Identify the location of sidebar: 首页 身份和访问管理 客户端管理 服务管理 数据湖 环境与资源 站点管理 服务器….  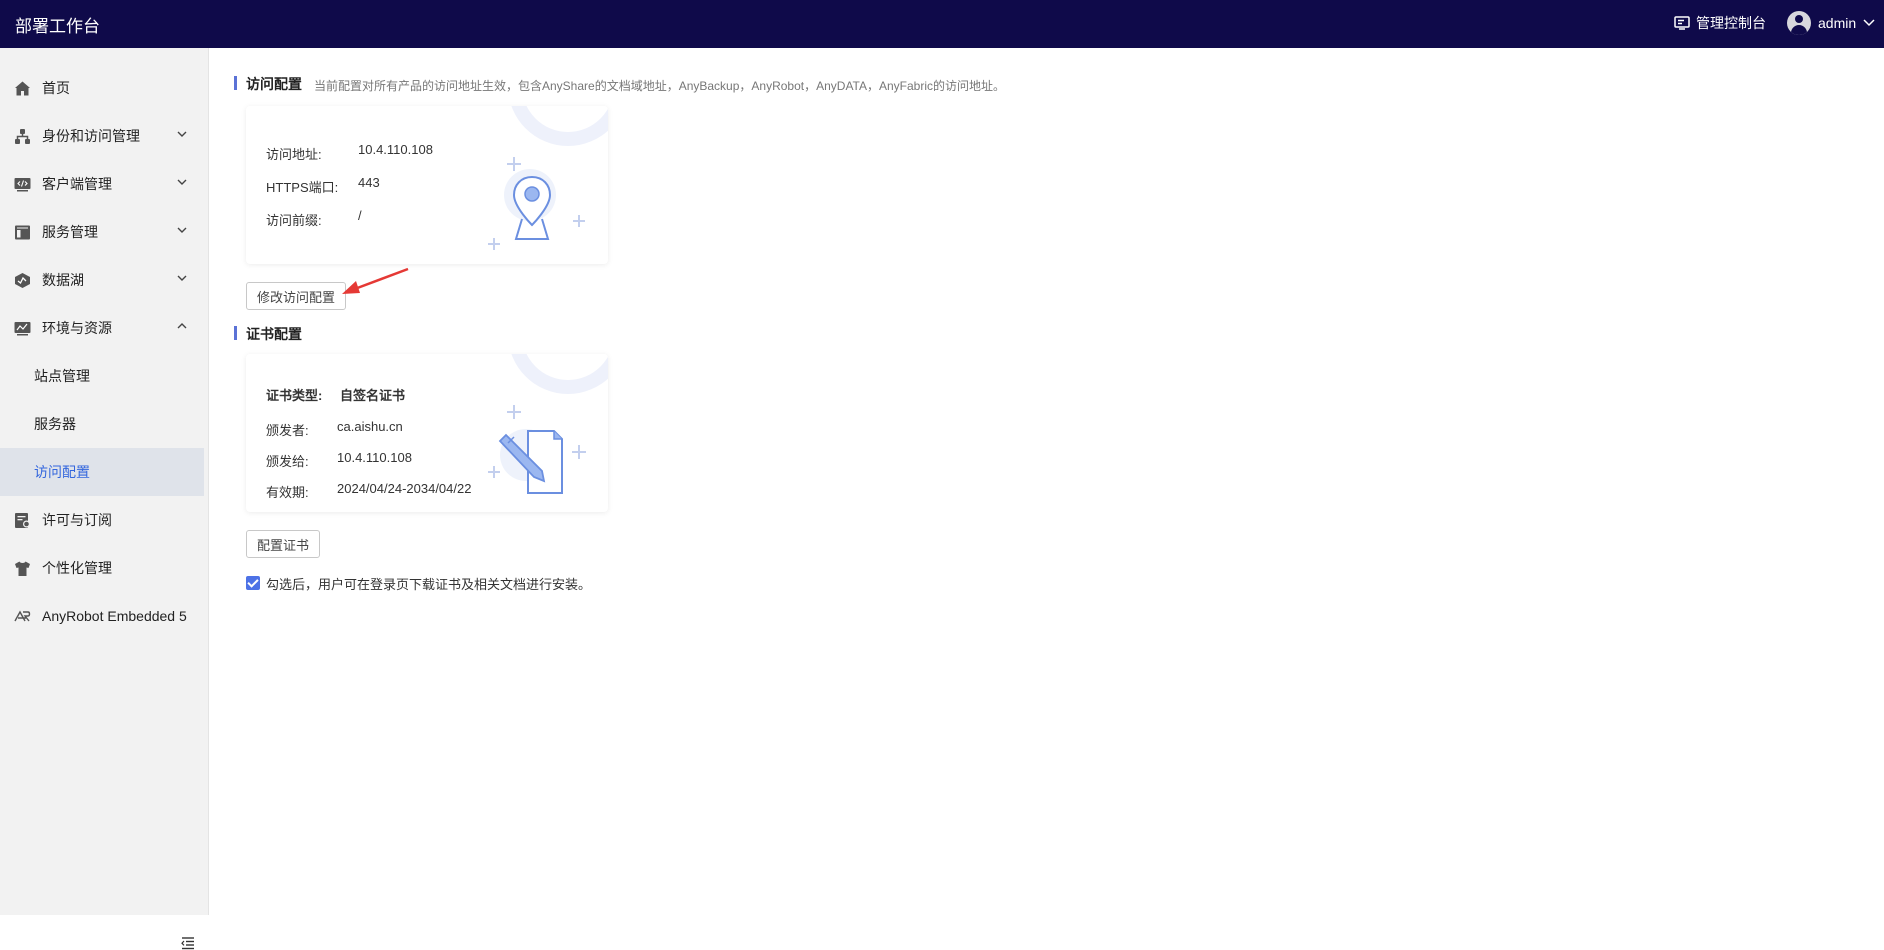
(104, 499).